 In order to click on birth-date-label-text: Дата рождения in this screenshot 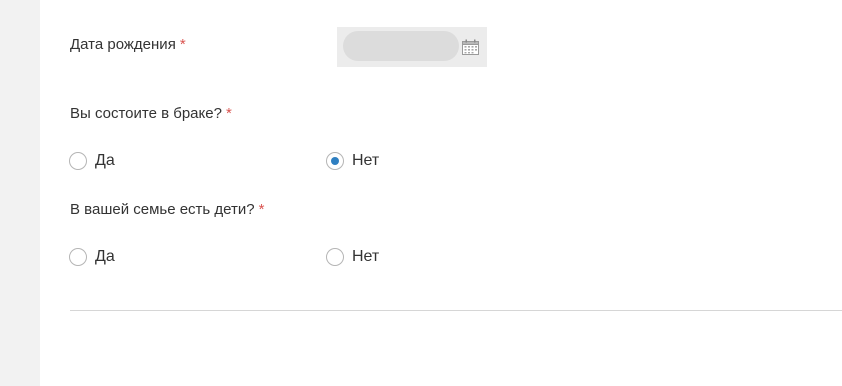, I will do `click(123, 44)`.